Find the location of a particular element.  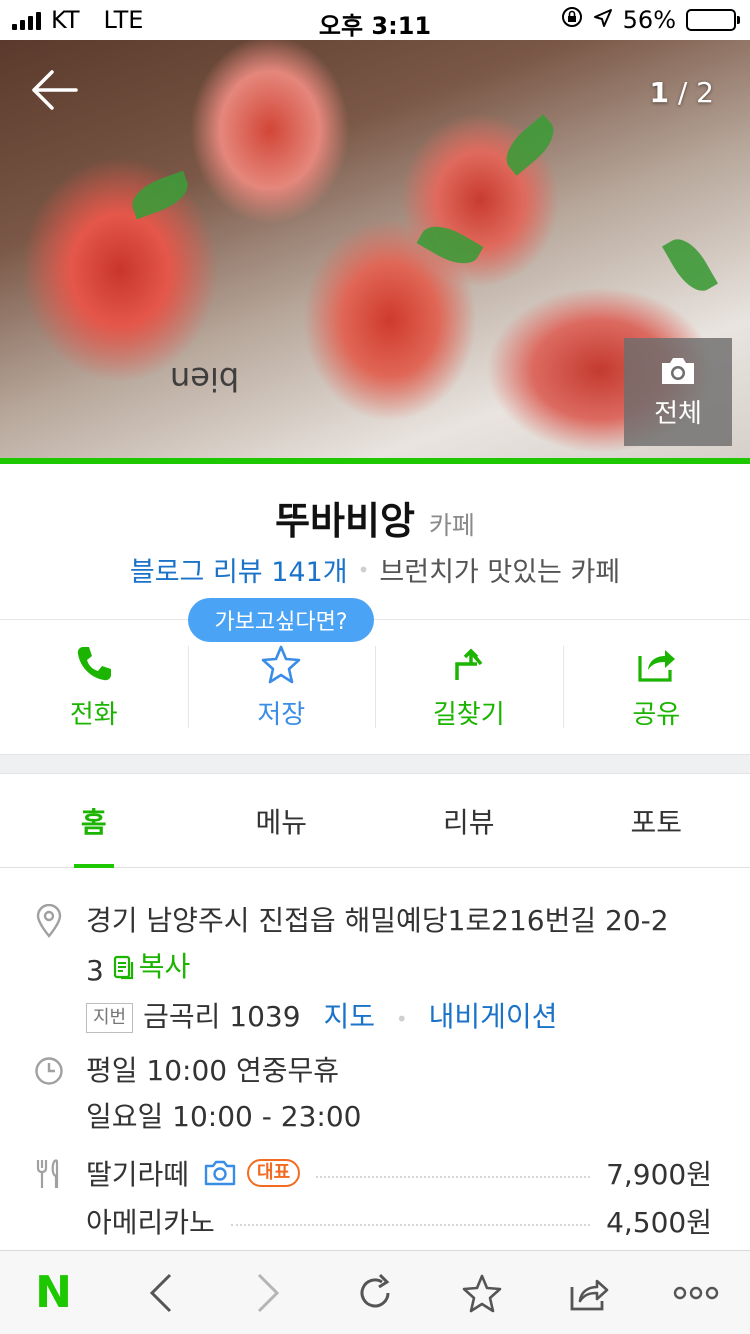

naver-logo: N is located at coordinates (53, 1292).